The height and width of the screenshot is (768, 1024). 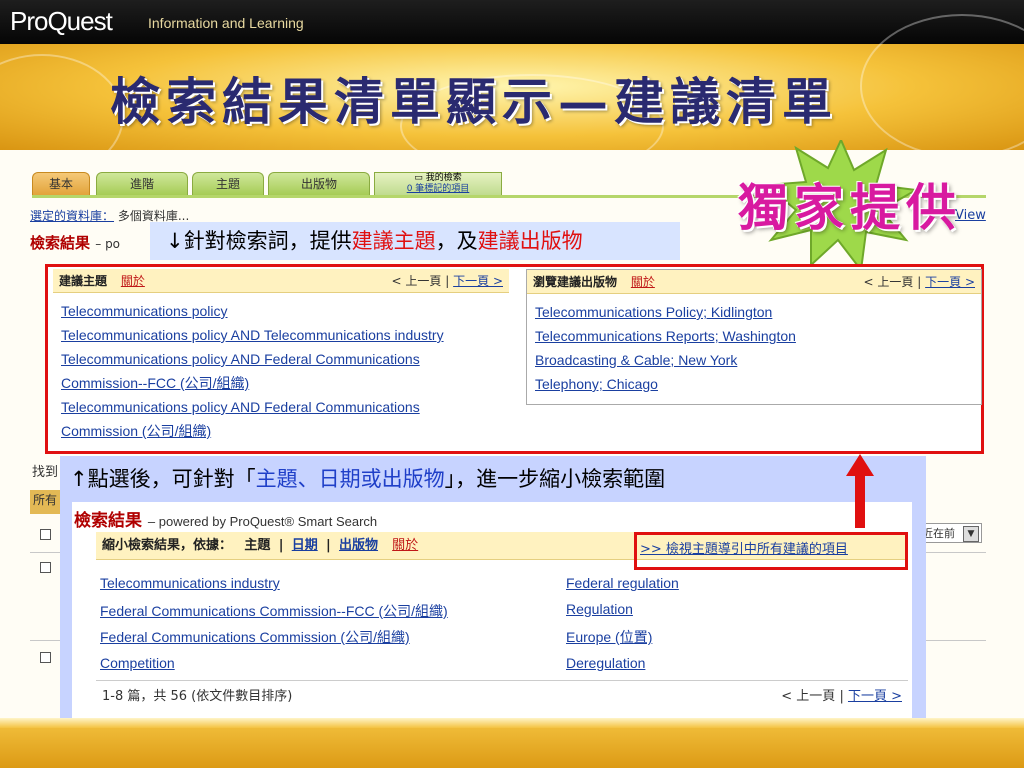 What do you see at coordinates (61, 183) in the screenshot?
I see `tab-basic: 基本` at bounding box center [61, 183].